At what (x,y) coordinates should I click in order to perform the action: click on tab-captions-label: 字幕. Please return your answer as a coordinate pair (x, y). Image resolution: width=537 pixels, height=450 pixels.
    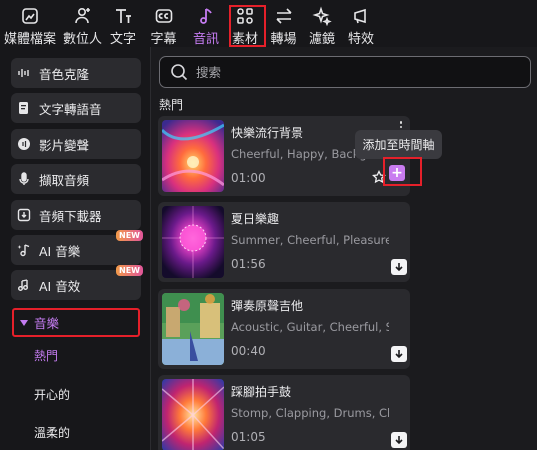
    Looking at the image, I should click on (163, 39).